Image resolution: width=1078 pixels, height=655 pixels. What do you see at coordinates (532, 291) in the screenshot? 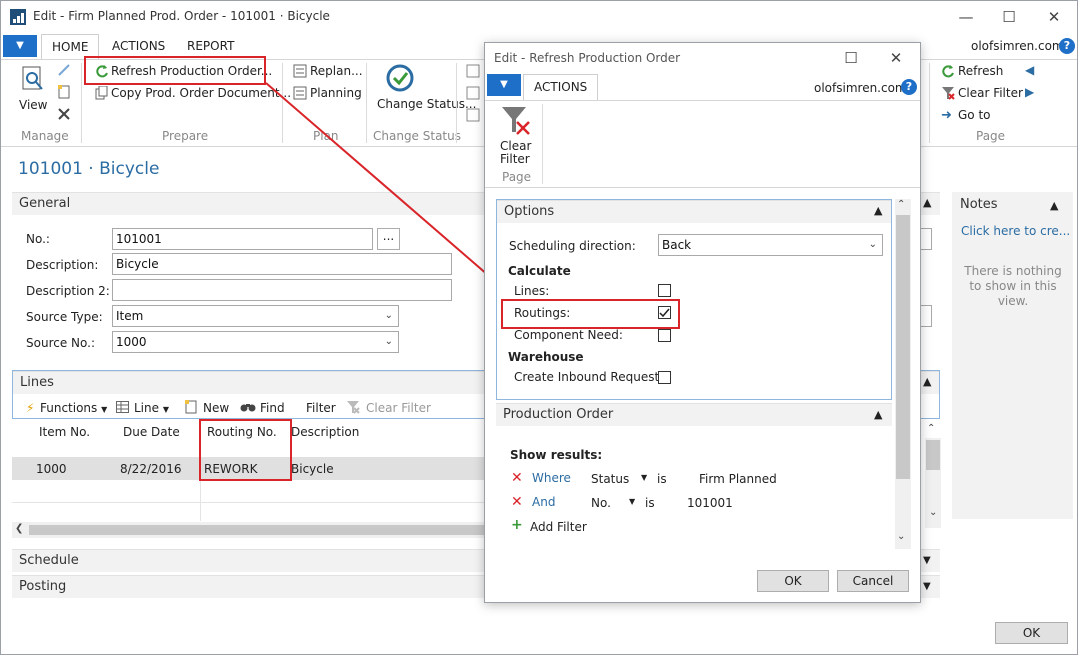
I see `lines-label: Lines:` at bounding box center [532, 291].